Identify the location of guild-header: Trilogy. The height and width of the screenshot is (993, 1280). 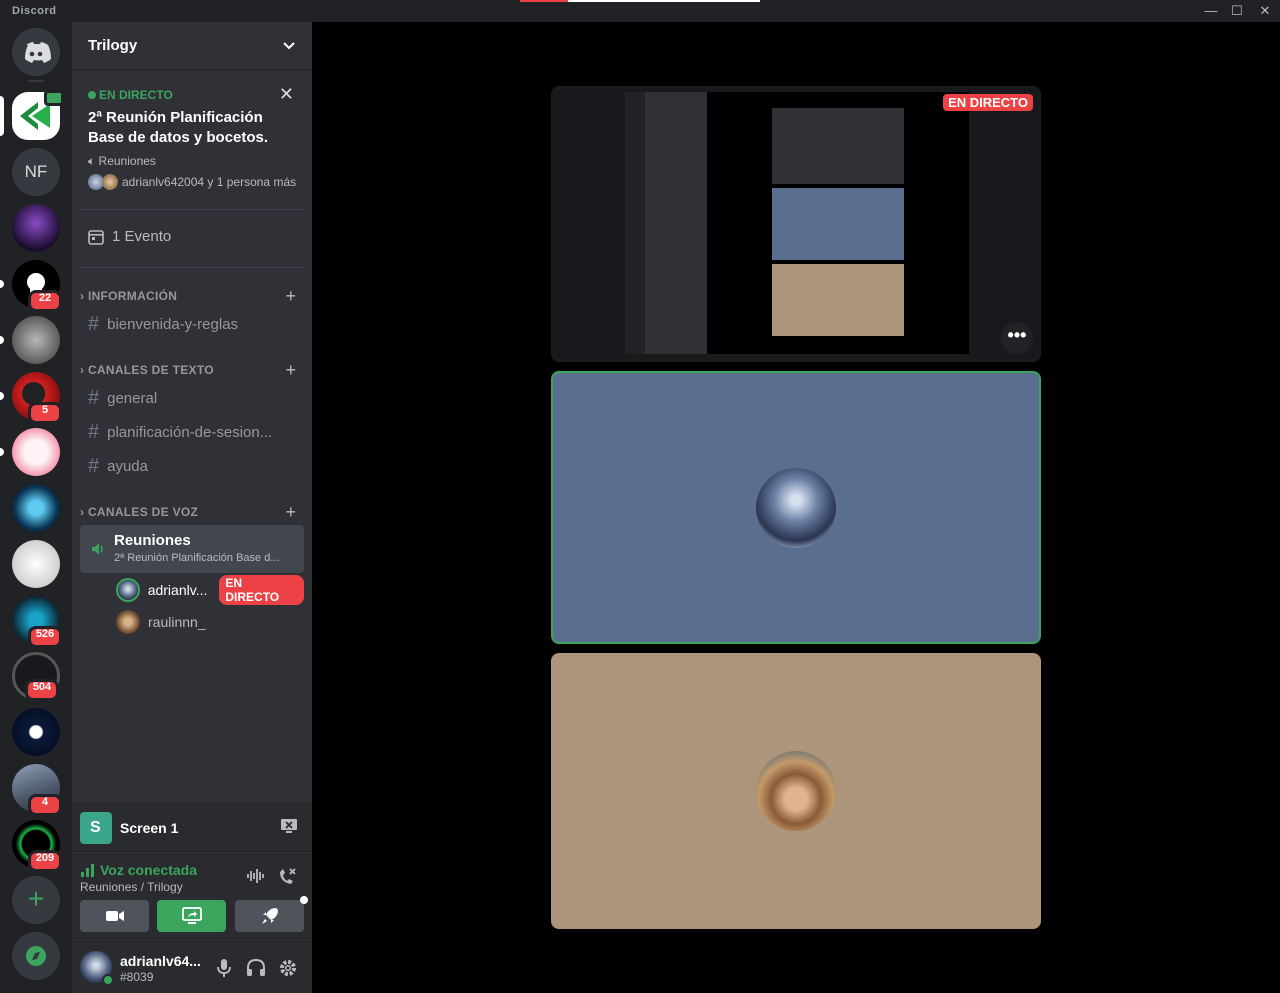
(192, 46).